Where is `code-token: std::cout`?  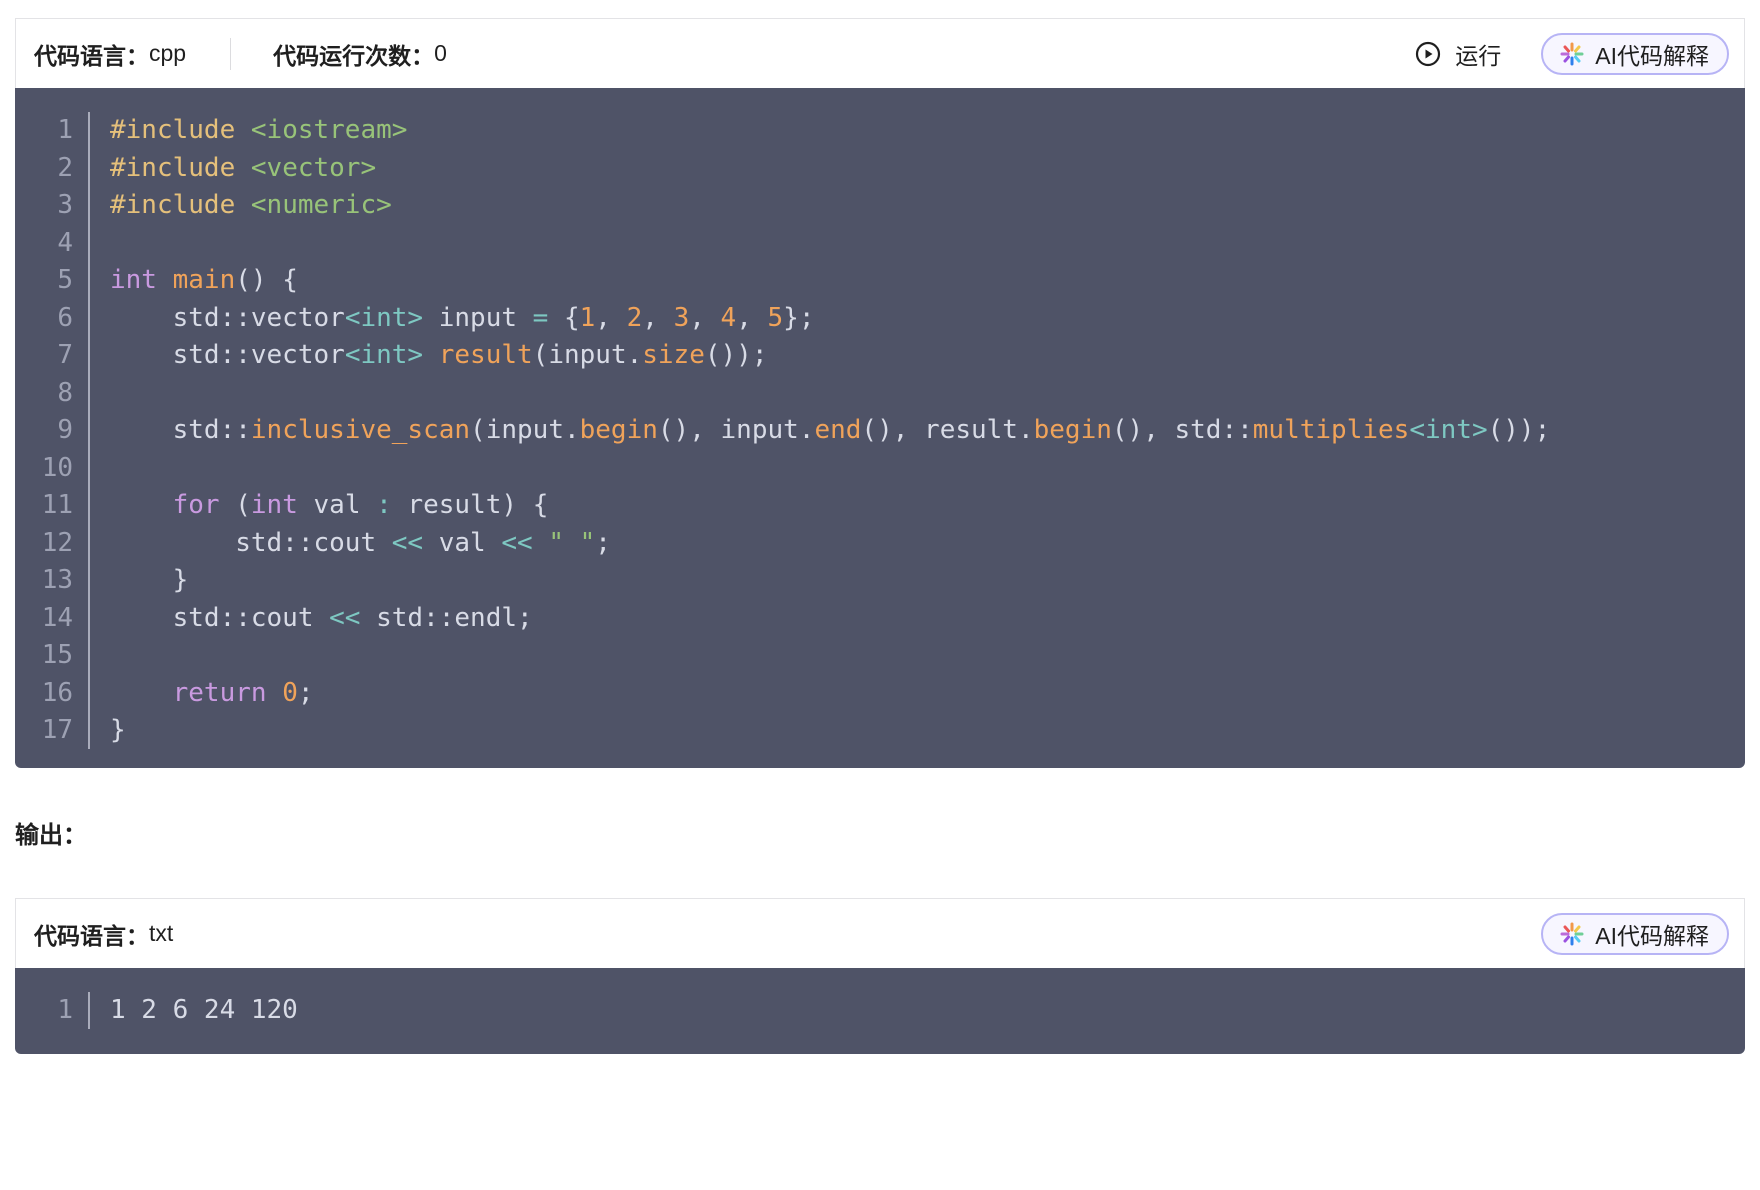 code-token: std::cout is located at coordinates (220, 617).